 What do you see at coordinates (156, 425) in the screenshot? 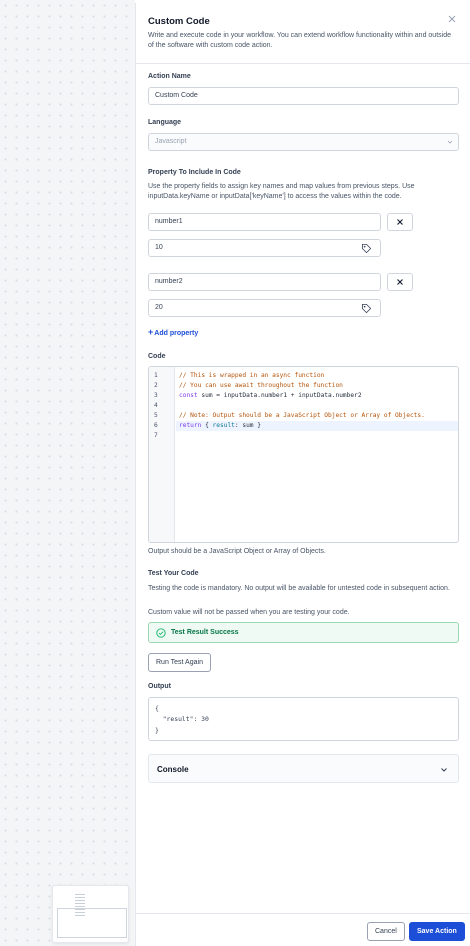
I see `line-number: 6` at bounding box center [156, 425].